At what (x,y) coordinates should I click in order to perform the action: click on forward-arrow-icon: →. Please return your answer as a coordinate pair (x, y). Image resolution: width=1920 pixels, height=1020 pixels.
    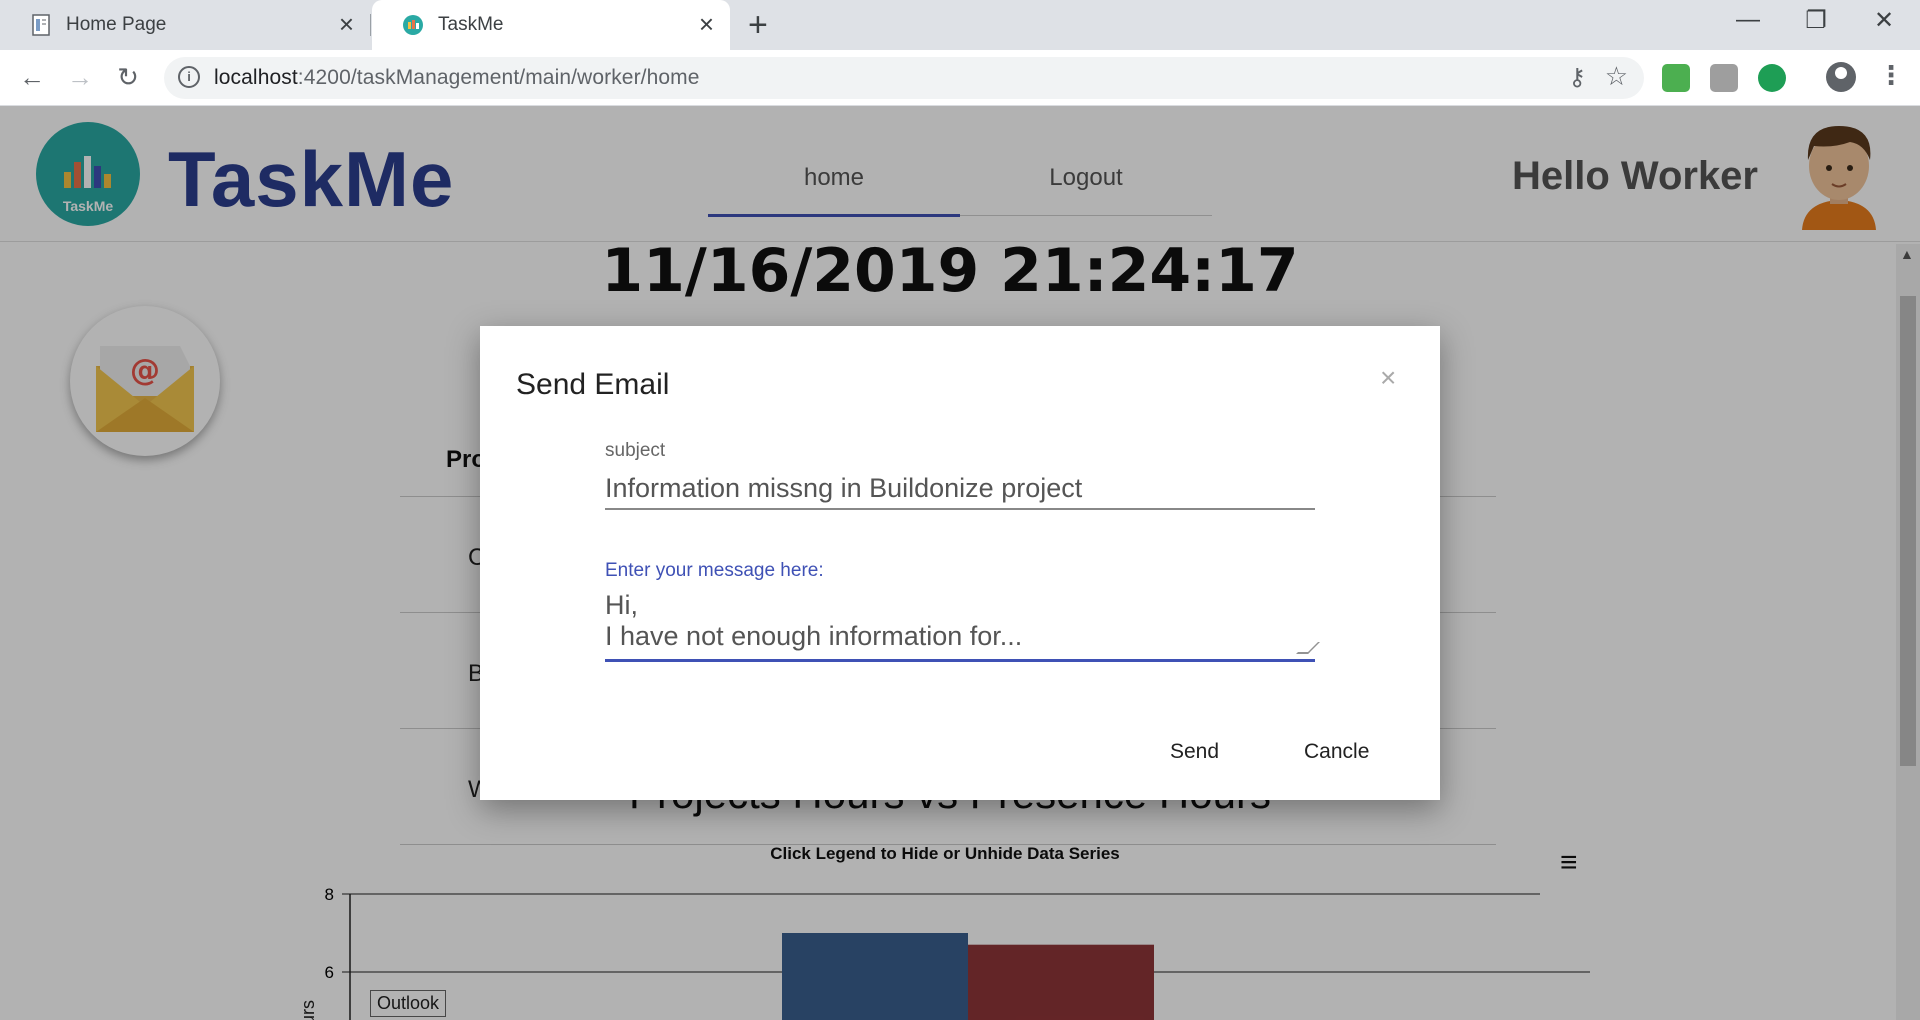
    Looking at the image, I should click on (80, 77).